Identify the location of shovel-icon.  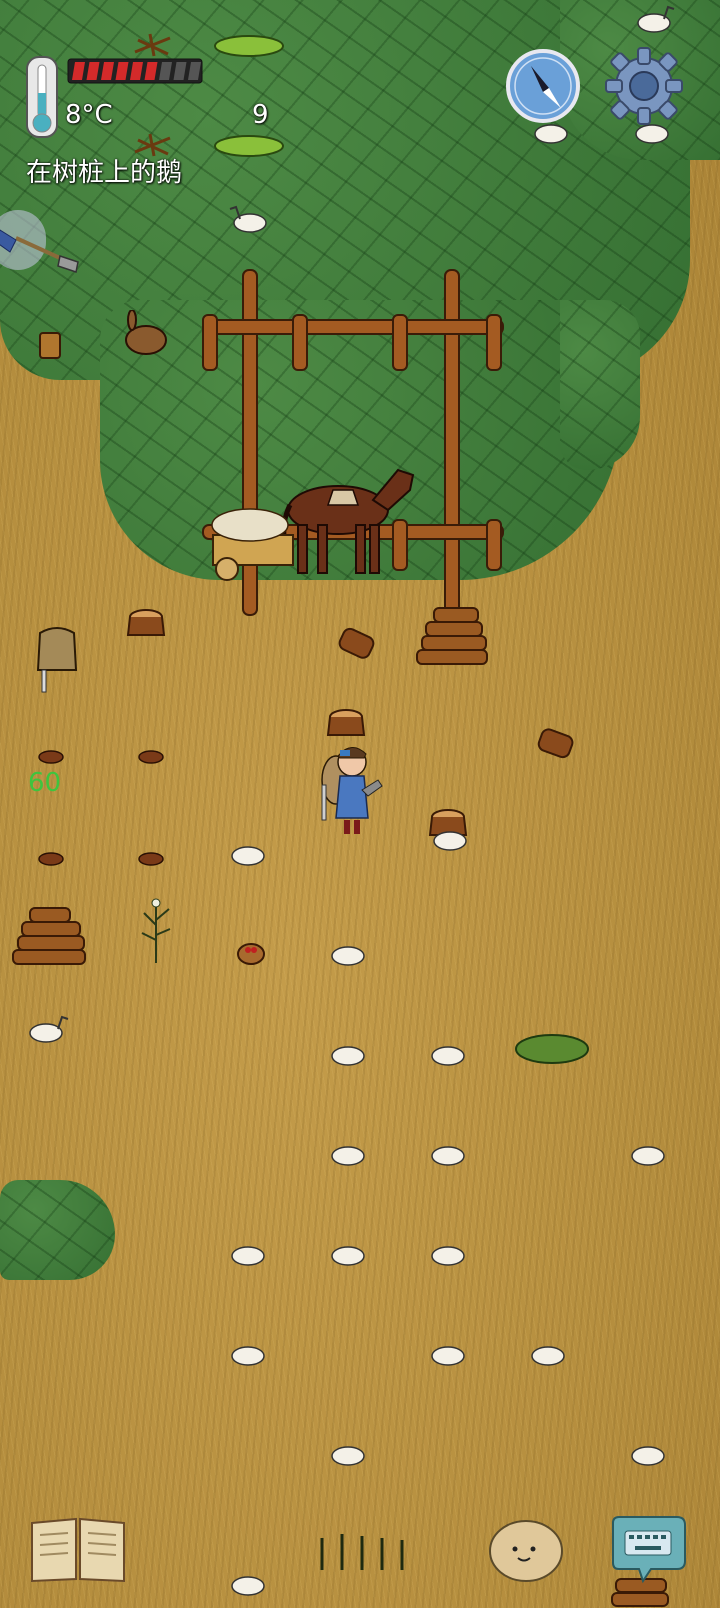
(39, 251).